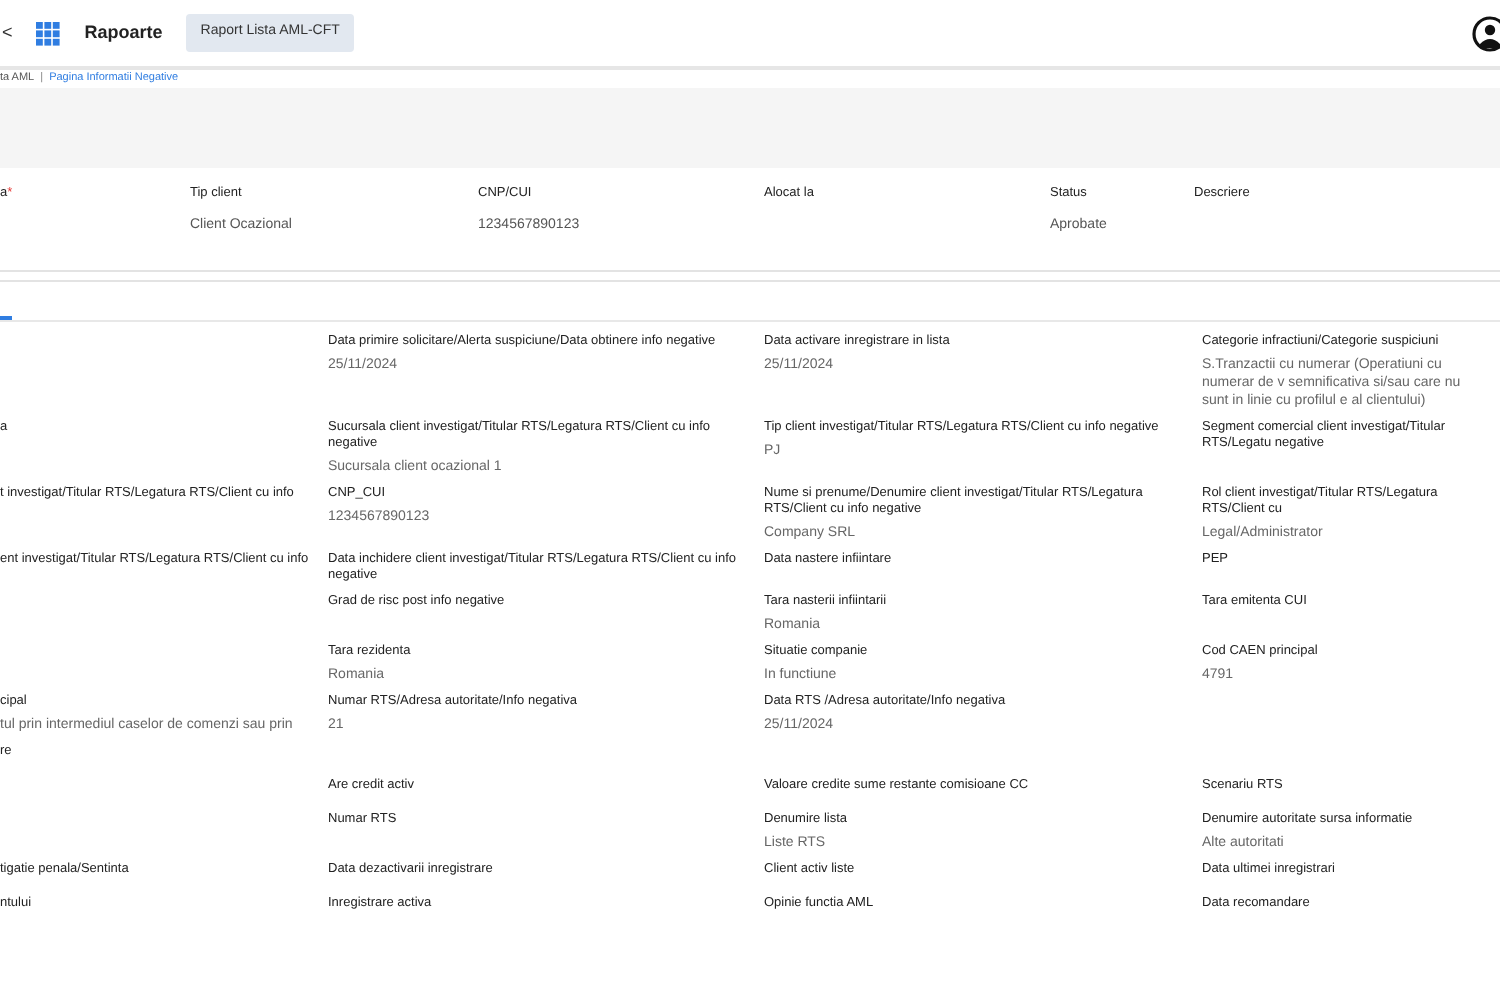 Image resolution: width=1500 pixels, height=1000 pixels. Describe the element at coordinates (1486, 33) in the screenshot. I see `user-avatar-icon` at that location.